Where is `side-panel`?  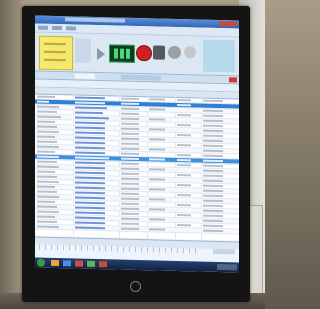 side-panel is located at coordinates (219, 56).